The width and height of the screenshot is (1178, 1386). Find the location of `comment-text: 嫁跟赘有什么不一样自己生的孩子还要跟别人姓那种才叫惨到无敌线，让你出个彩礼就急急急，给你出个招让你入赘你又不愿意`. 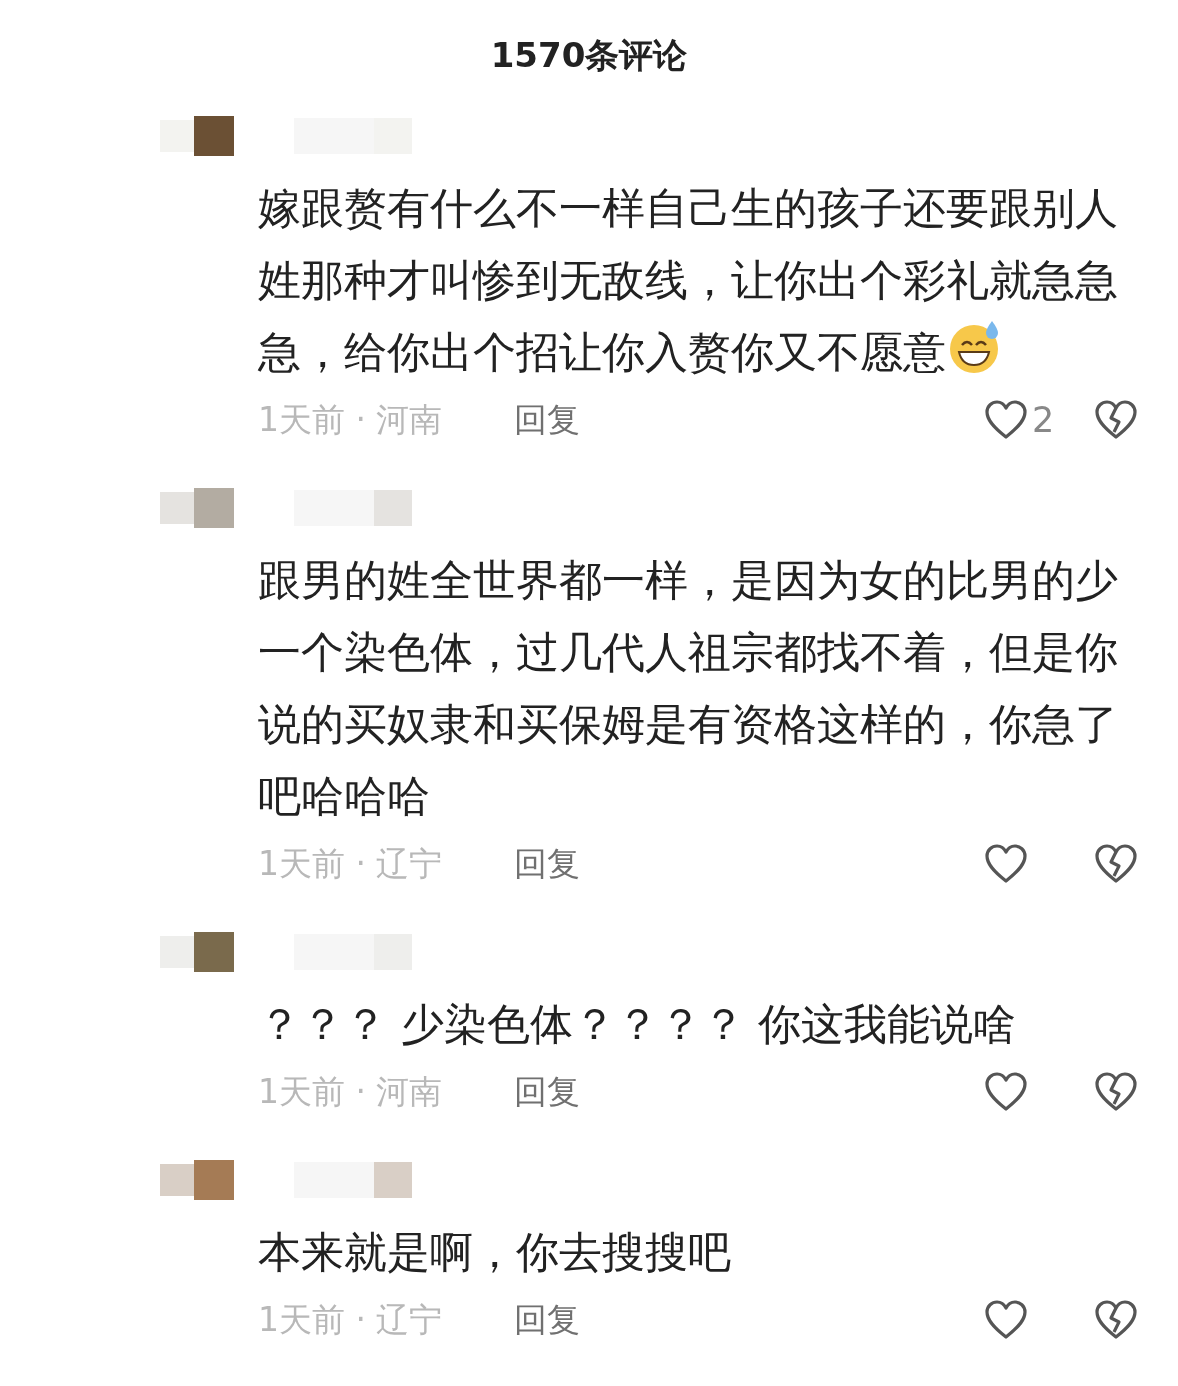

comment-text: 嫁跟赘有什么不一样自己生的孩子还要跟别人姓那种才叫惨到无敌线，让你出个彩礼就急急急，给你出个招让你入赘你又不愿意 is located at coordinates (688, 280).